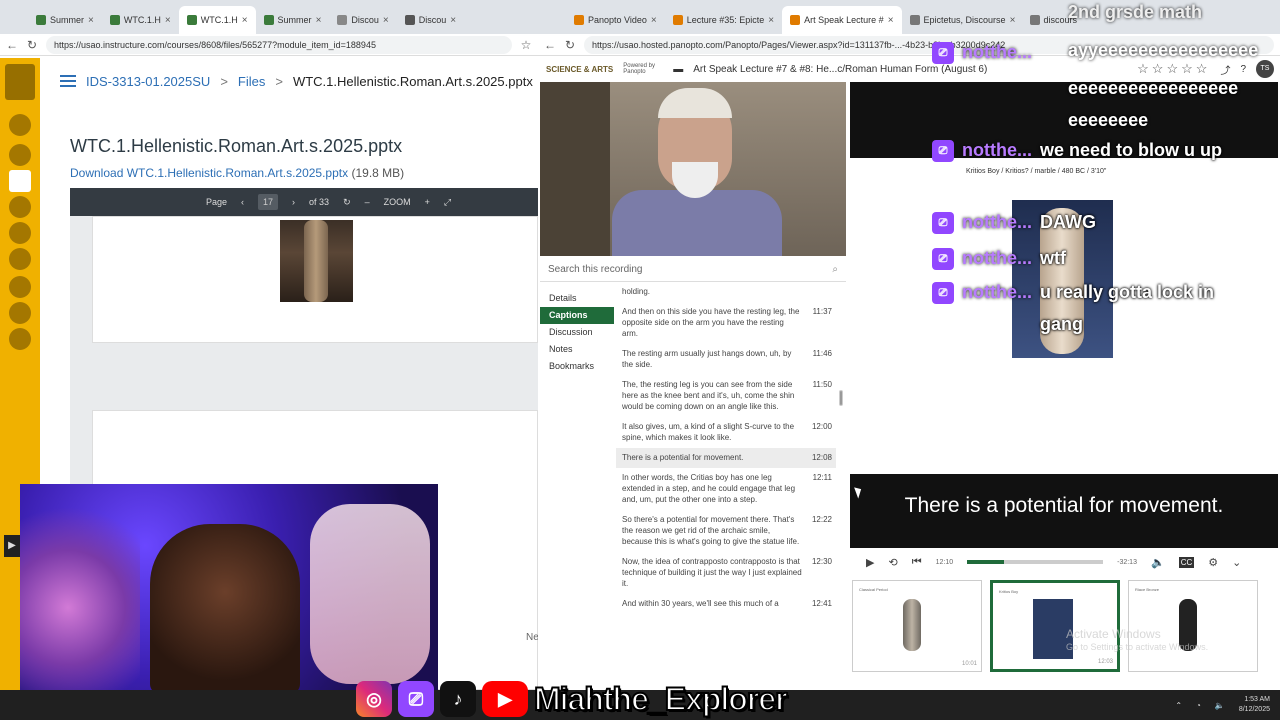  Describe the element at coordinates (427, 202) in the screenshot. I see `zoom-in-icon: +` at that location.